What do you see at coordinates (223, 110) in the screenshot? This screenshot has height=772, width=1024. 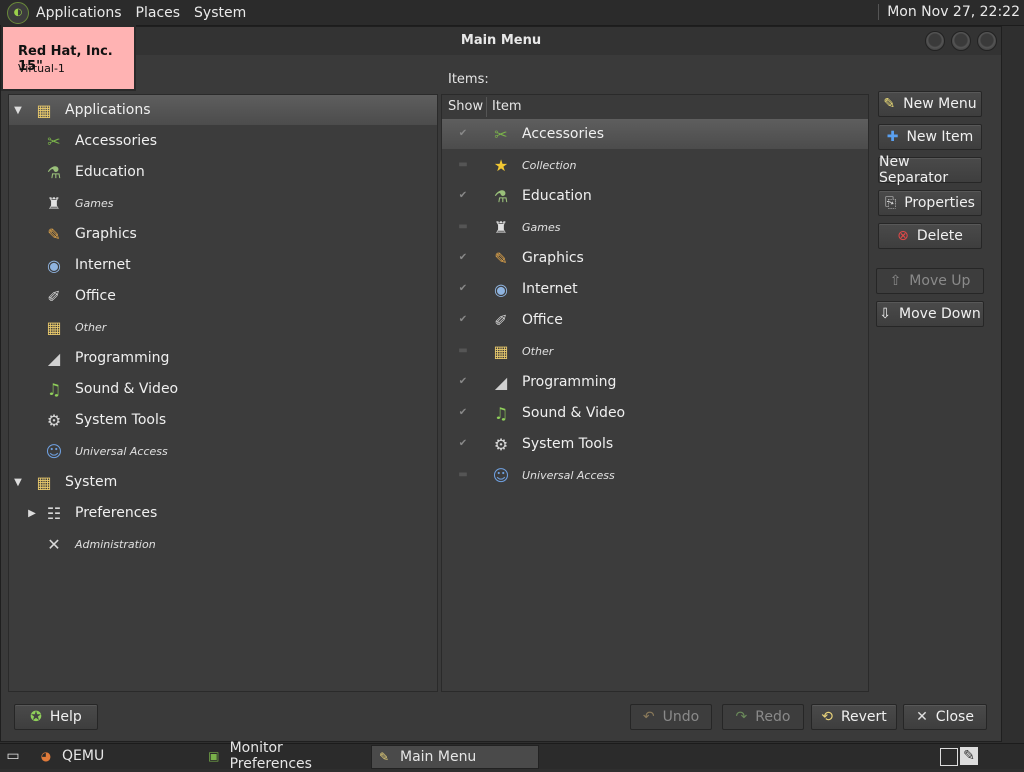 I see `tree-item-applications: ▼ ▦ Applications` at bounding box center [223, 110].